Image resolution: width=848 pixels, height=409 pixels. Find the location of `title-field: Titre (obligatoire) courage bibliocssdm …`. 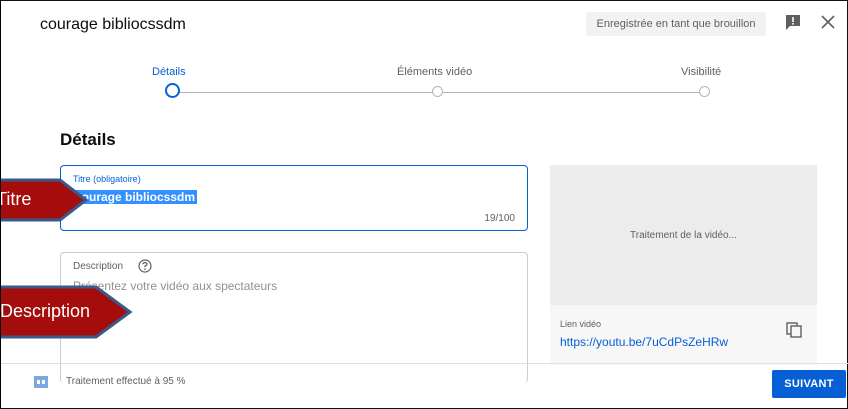

title-field: Titre (obligatoire) courage bibliocssdm … is located at coordinates (294, 198).